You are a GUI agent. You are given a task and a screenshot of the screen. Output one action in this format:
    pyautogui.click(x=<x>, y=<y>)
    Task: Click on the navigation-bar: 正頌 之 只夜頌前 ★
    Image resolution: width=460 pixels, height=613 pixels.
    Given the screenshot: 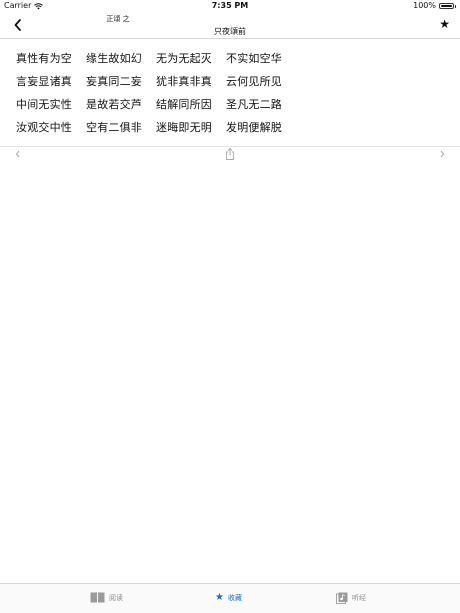 What is the action you would take?
    pyautogui.click(x=230, y=25)
    